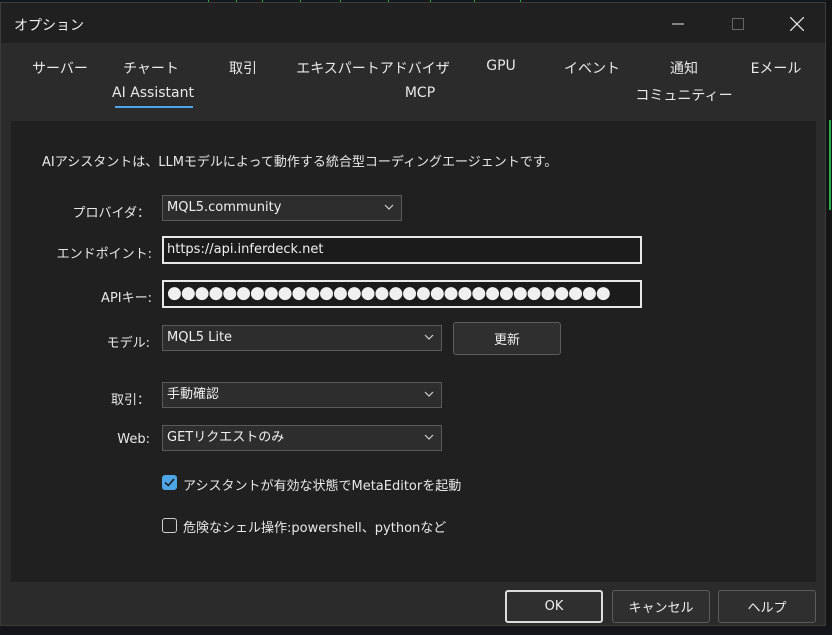 The height and width of the screenshot is (635, 832). What do you see at coordinates (683, 95) in the screenshot?
I see `tab-community: コミュニティー` at bounding box center [683, 95].